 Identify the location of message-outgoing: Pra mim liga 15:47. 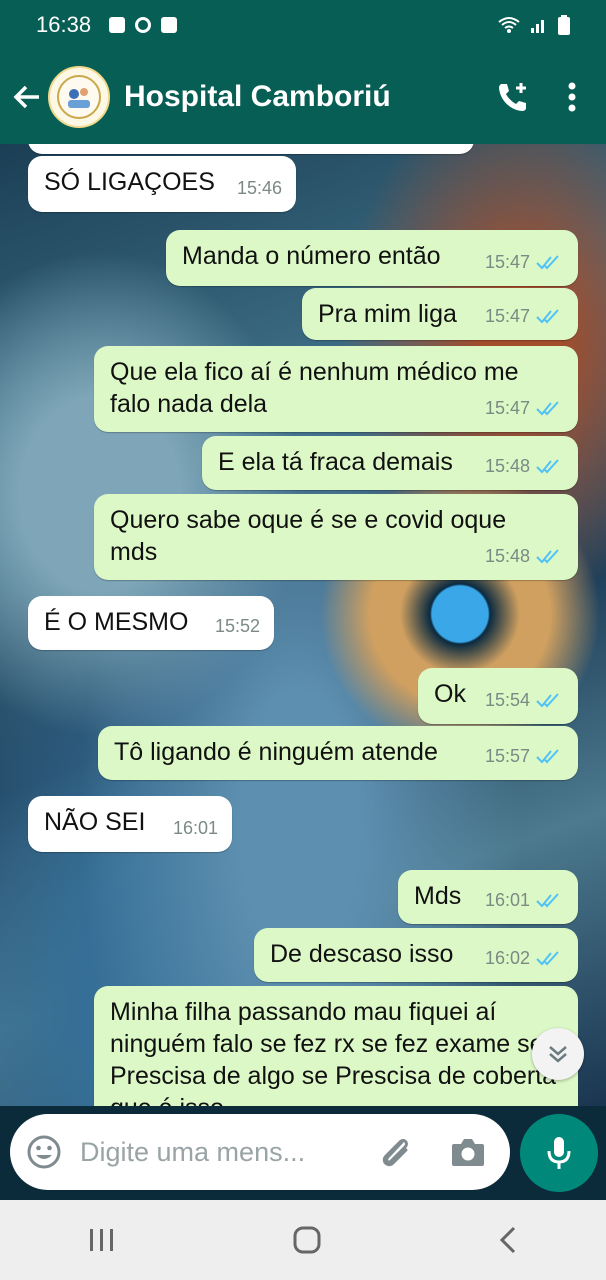
(440, 314).